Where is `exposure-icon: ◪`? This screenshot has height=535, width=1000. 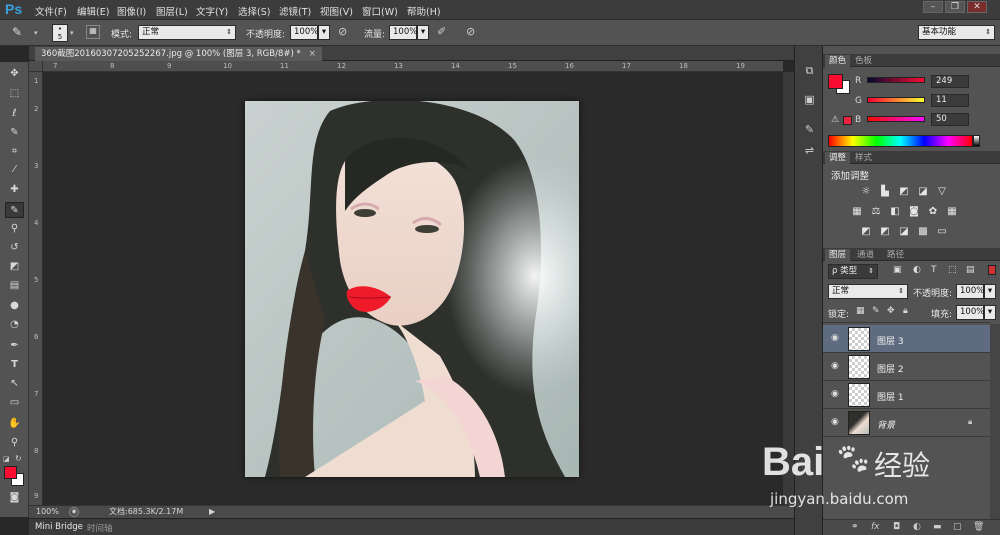
exposure-icon: ◪ is located at coordinates (923, 191).